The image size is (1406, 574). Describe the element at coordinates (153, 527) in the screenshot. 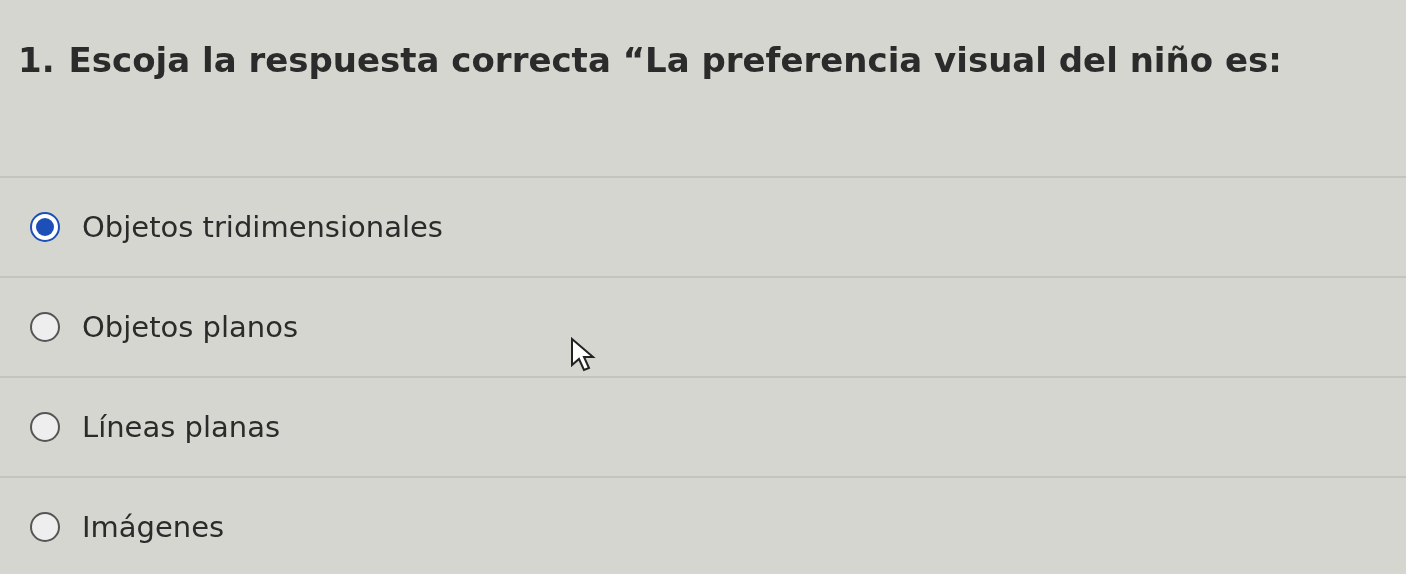

I see `option-label: Imágenes` at that location.